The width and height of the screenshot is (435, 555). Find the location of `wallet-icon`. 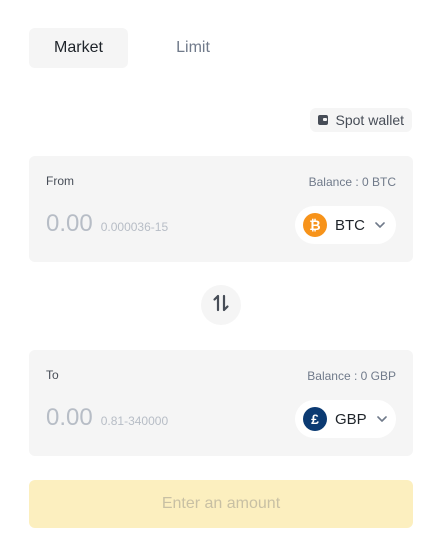

wallet-icon is located at coordinates (323, 120).